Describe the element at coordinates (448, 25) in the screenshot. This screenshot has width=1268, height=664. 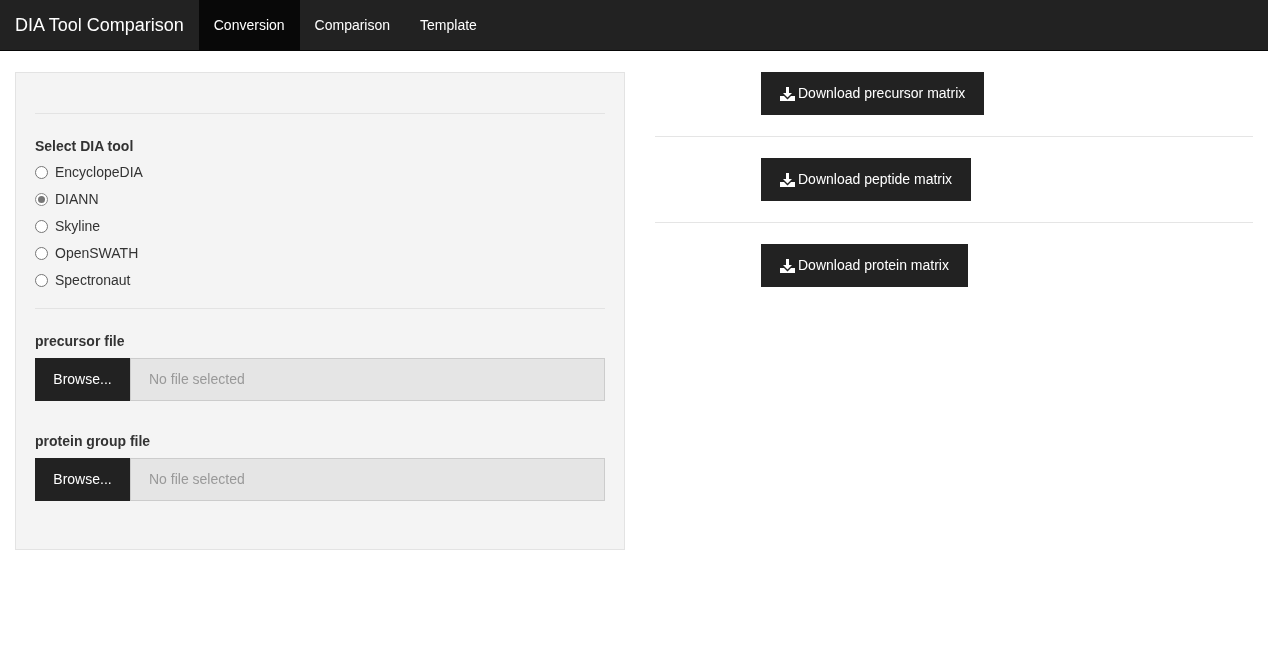
I see `nav-tab: Template` at that location.